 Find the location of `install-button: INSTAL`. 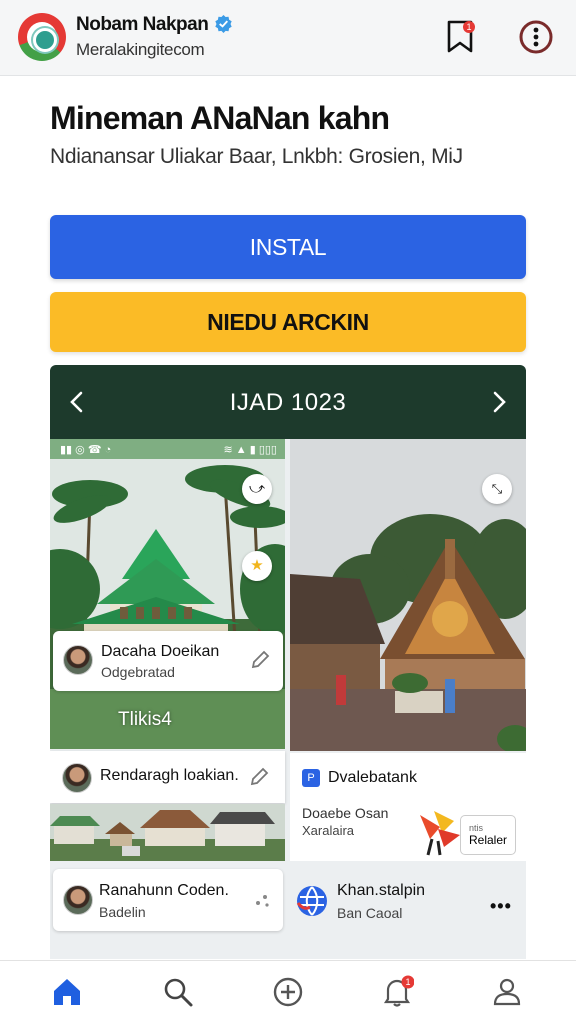

install-button: INSTAL is located at coordinates (288, 247).